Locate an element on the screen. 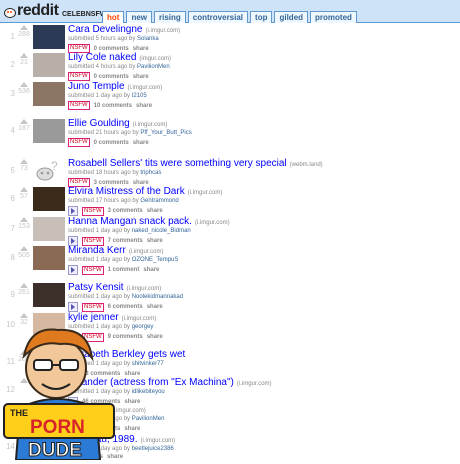 This screenshot has width=460, height=464. post-author: georgey is located at coordinates (143, 327).